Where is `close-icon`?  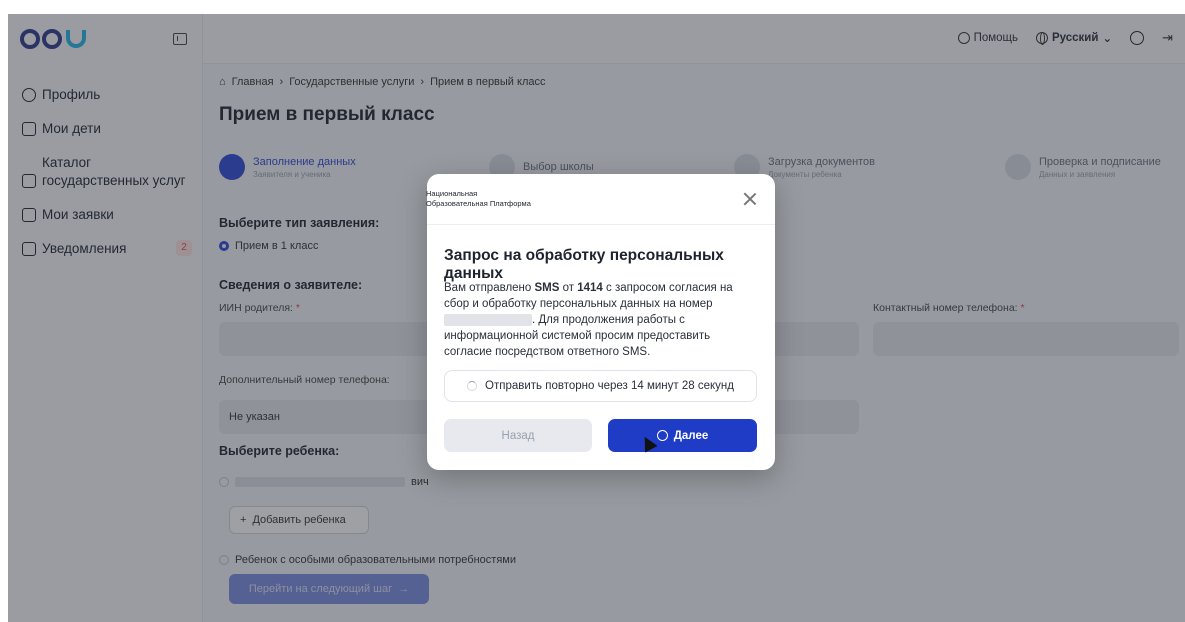 close-icon is located at coordinates (750, 199).